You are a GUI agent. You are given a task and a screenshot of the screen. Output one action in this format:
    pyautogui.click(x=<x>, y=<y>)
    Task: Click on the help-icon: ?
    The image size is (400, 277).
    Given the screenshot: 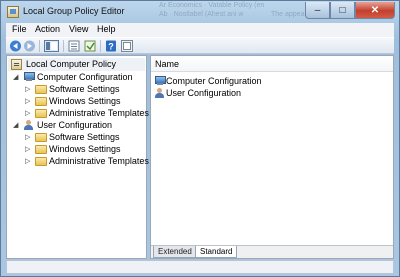 What is the action you would take?
    pyautogui.click(x=111, y=46)
    